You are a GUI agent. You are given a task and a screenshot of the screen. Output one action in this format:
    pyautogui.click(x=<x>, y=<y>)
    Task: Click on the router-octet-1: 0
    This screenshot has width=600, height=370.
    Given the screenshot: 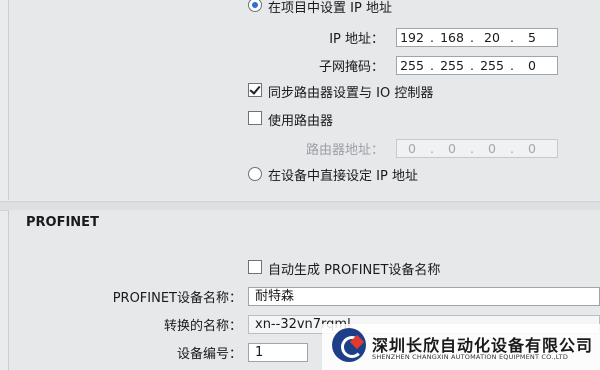 What is the action you would take?
    pyautogui.click(x=412, y=148)
    